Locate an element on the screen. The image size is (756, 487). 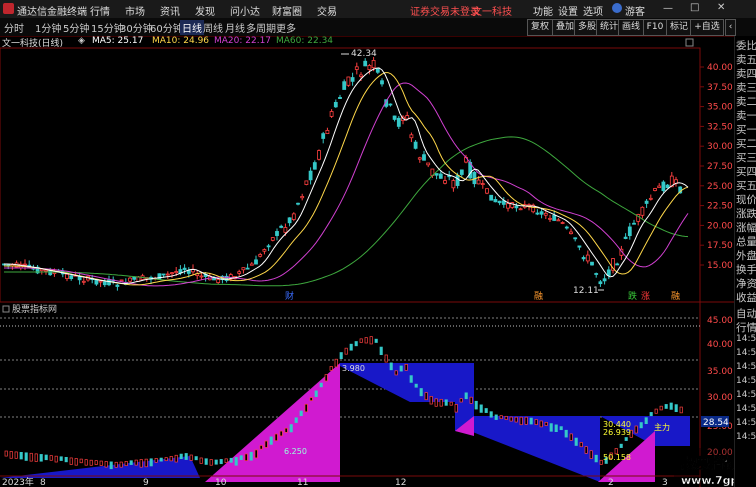
period-weekly: 周线 is located at coordinates (213, 27).